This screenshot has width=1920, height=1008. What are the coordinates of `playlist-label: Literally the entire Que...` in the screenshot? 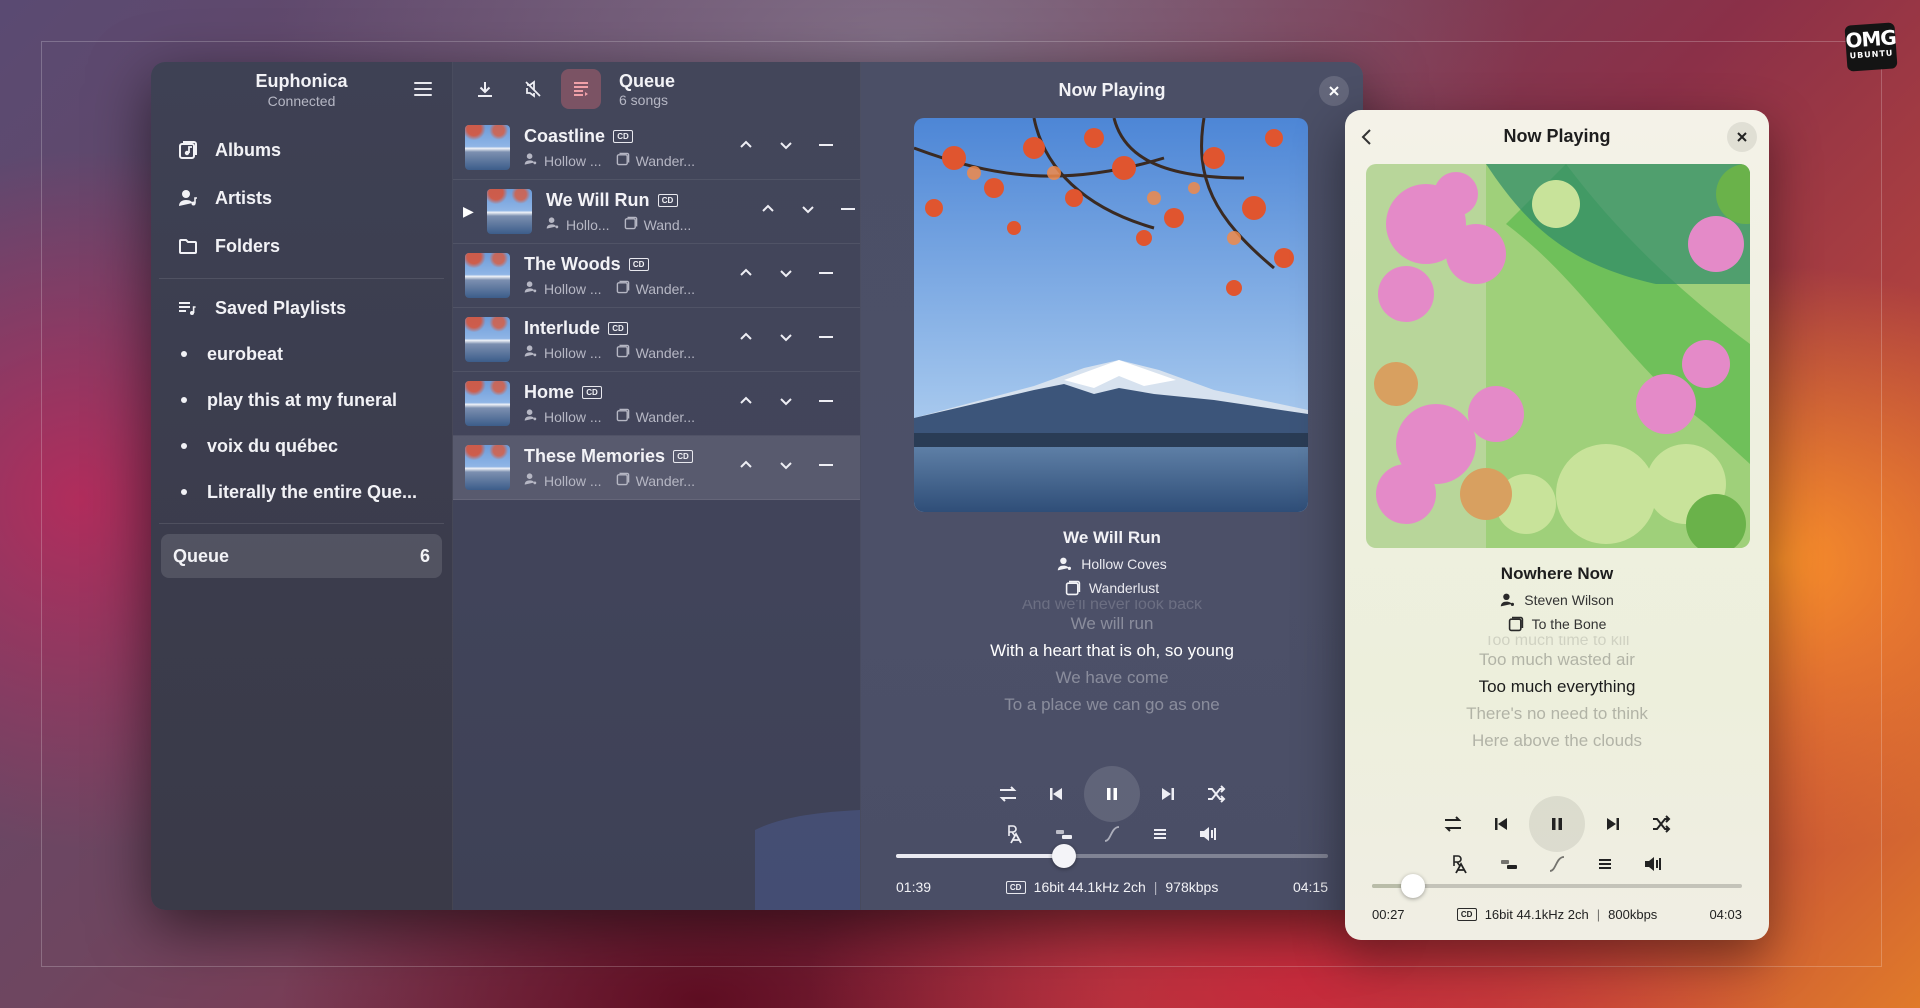 It's located at (312, 491).